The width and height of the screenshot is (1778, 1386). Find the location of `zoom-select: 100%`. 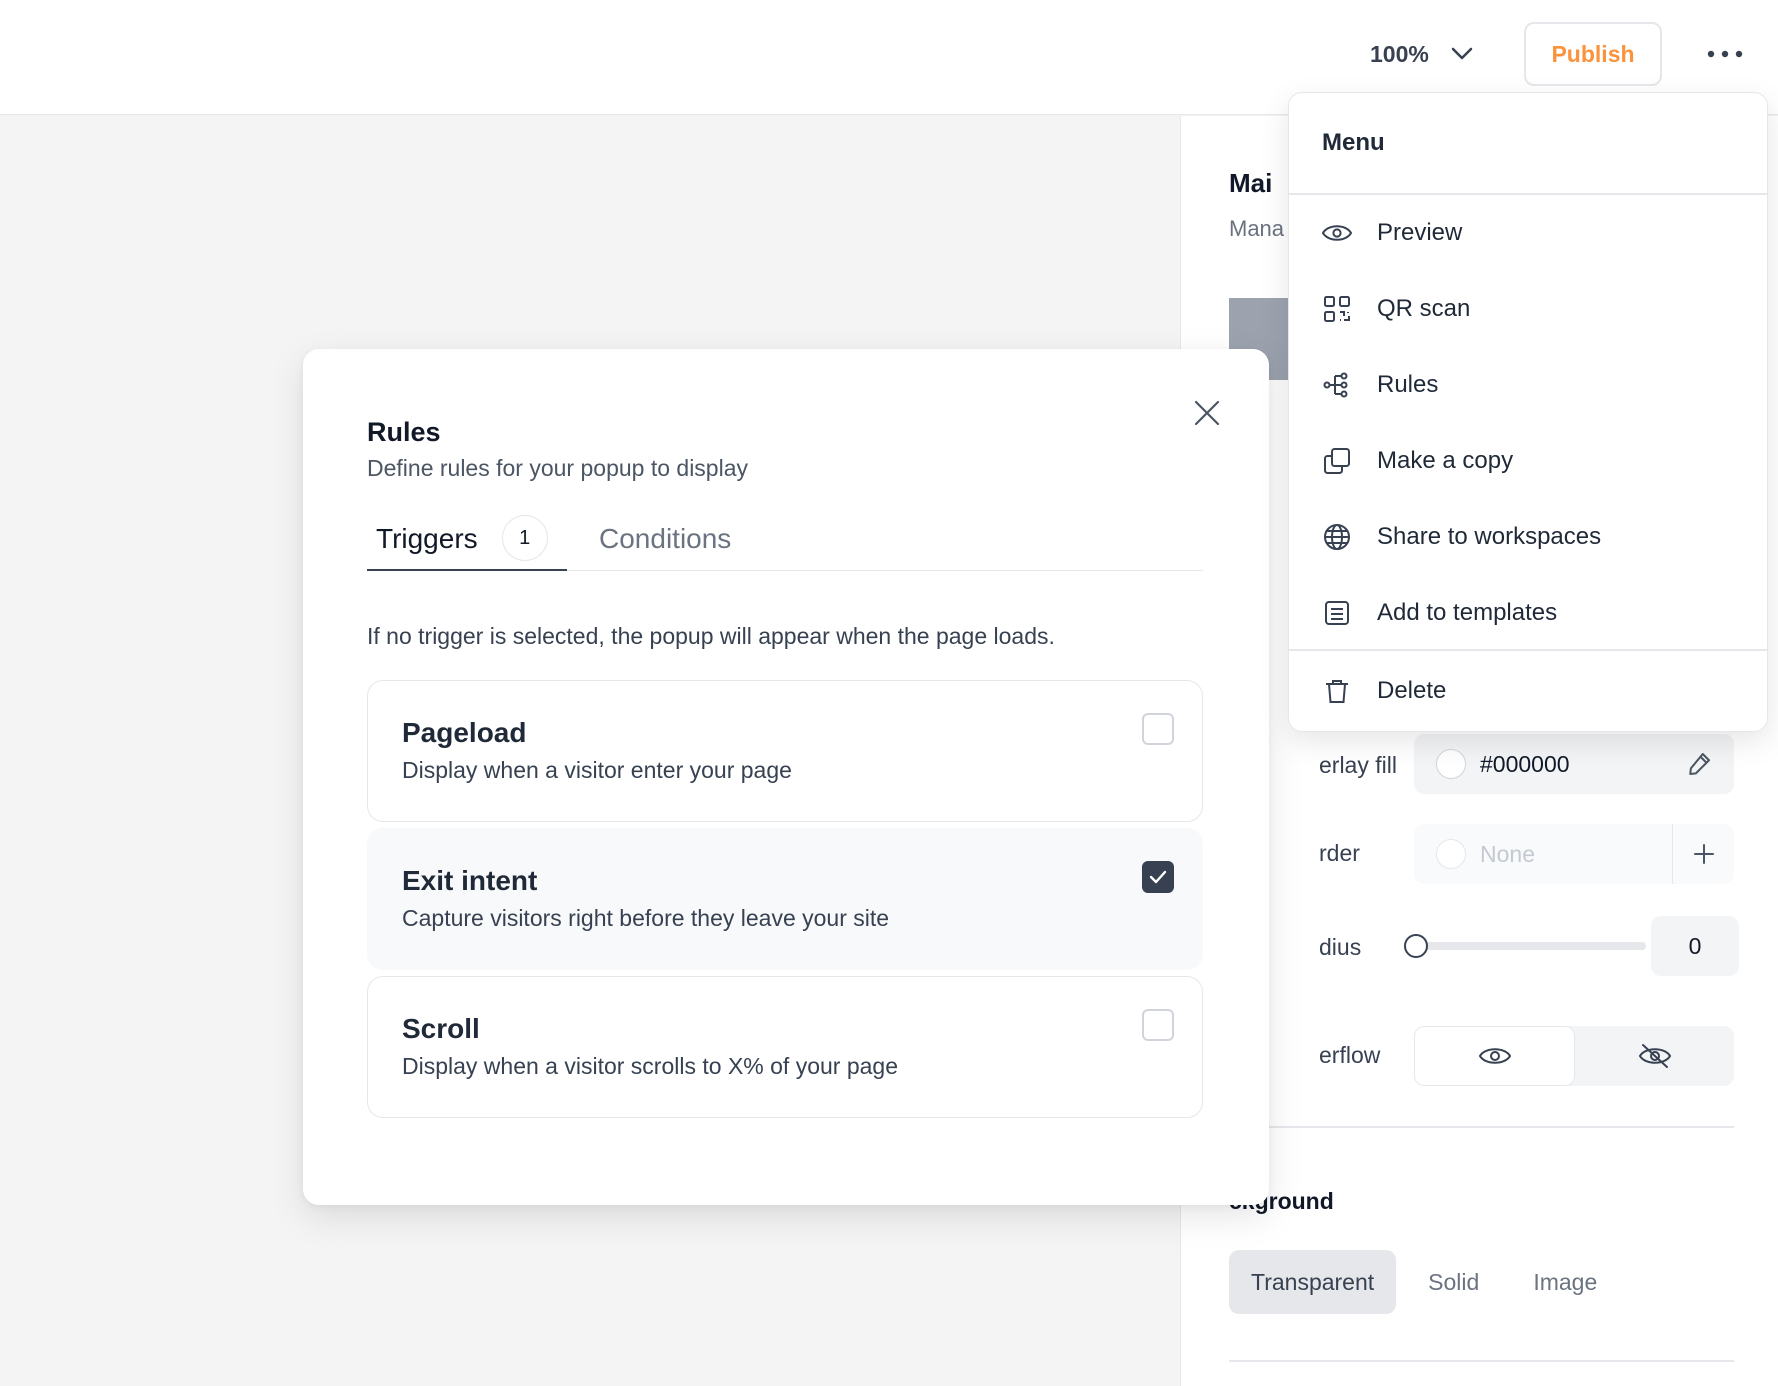

zoom-select: 100% is located at coordinates (1421, 54).